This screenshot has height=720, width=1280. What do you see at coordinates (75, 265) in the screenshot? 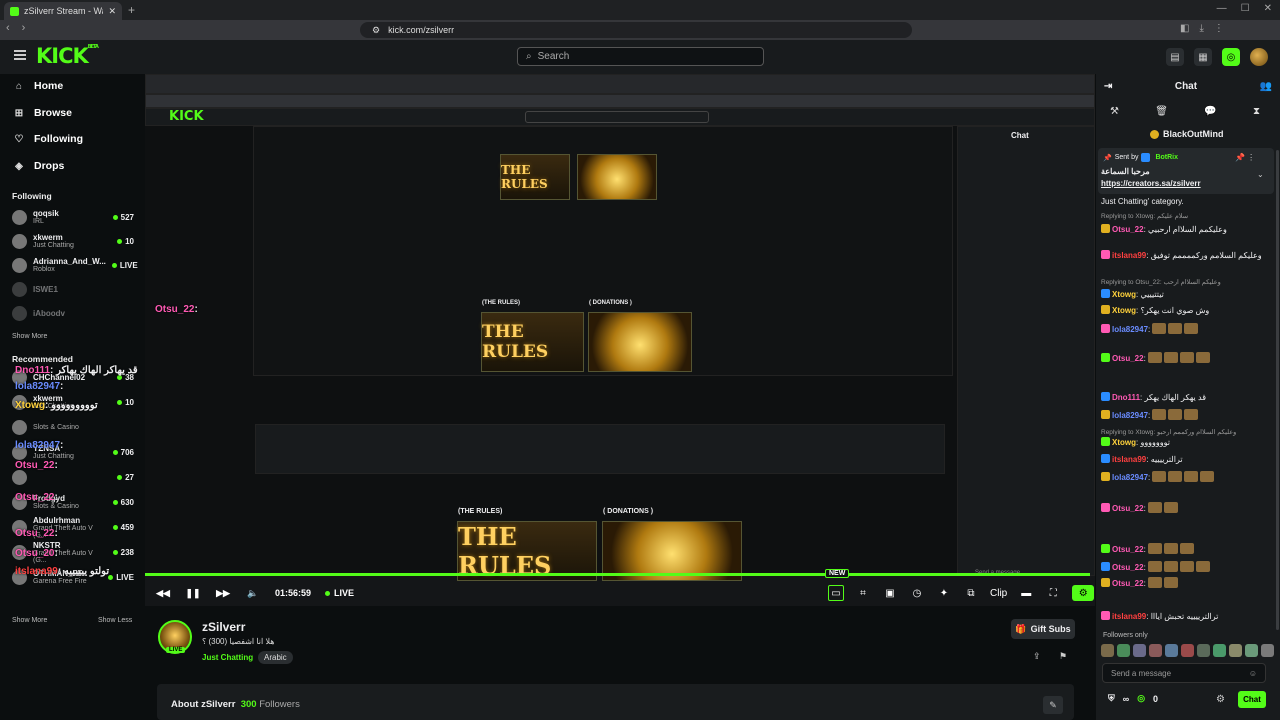
I see `sidebar-channel: Adrianna_And_W... Roblox LIVE` at bounding box center [75, 265].